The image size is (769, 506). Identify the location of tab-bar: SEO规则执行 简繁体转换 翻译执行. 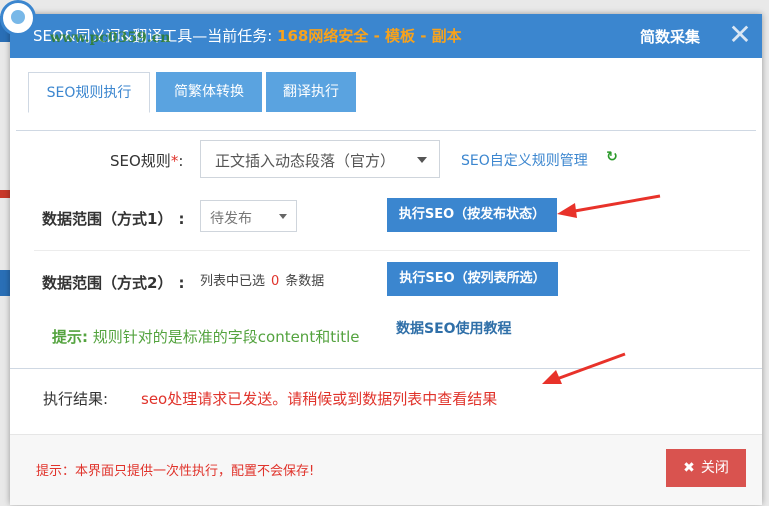
(386, 96).